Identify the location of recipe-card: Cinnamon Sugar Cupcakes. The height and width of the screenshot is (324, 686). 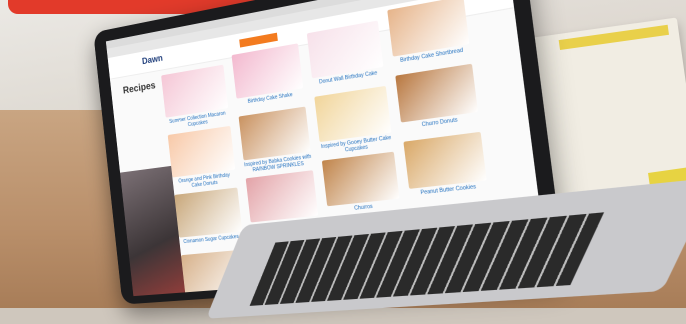
(209, 220).